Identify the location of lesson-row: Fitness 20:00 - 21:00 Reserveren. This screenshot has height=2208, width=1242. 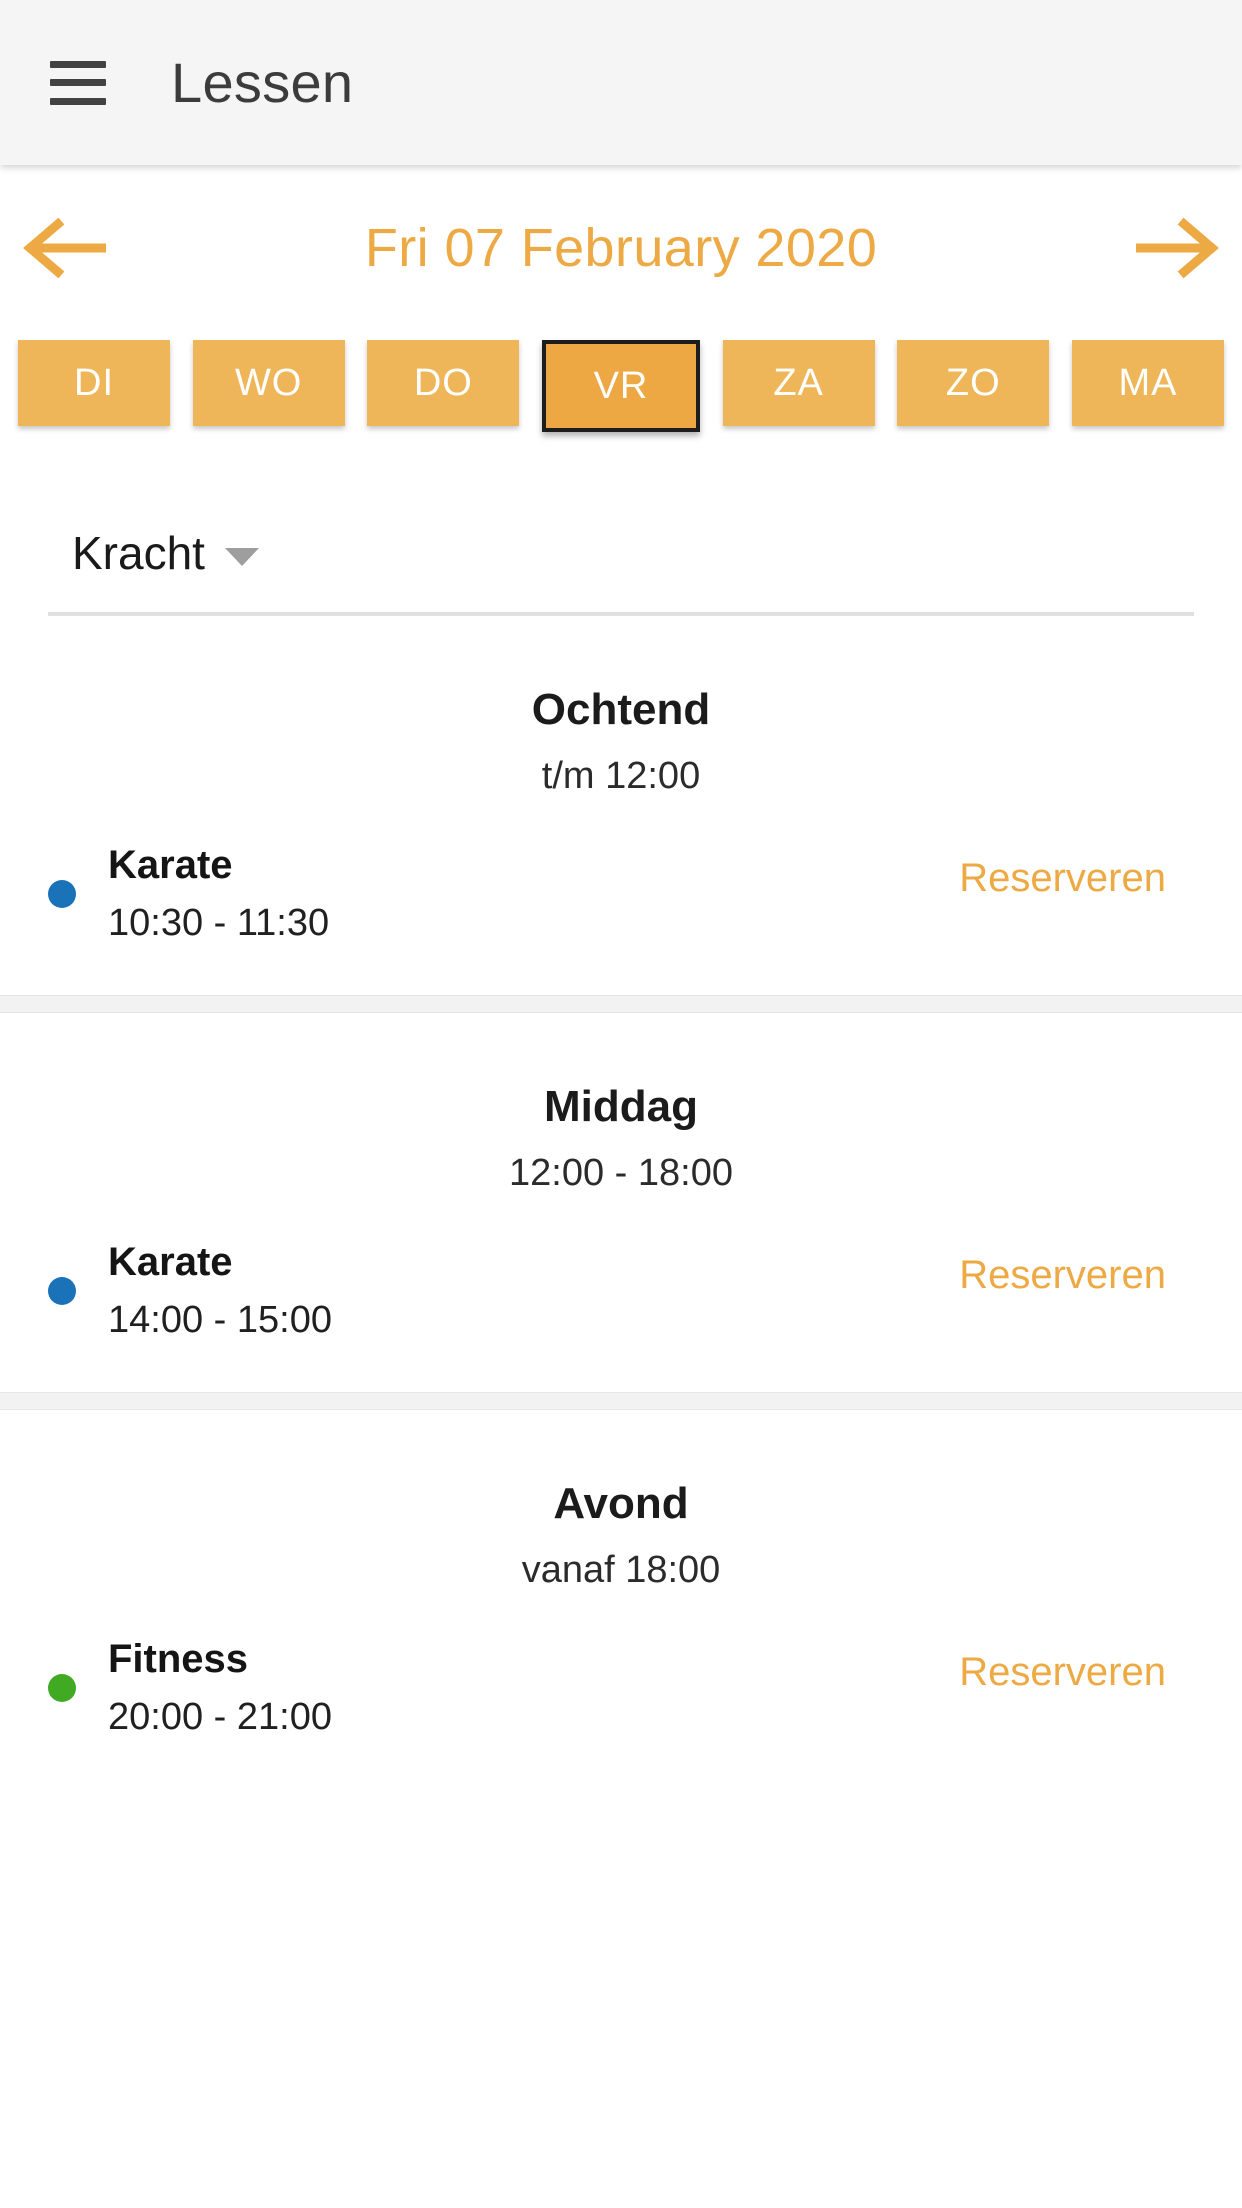
(621, 1675).